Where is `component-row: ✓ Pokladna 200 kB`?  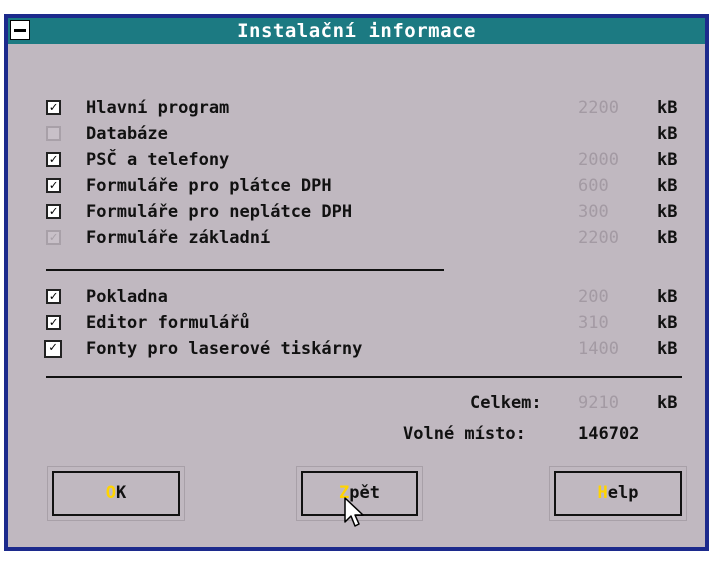
component-row: ✓ Pokladna 200 kB is located at coordinates (356, 297).